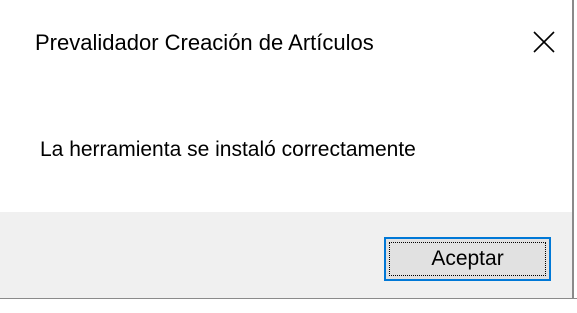 This screenshot has width=577, height=313. I want to click on close-button, so click(544, 42).